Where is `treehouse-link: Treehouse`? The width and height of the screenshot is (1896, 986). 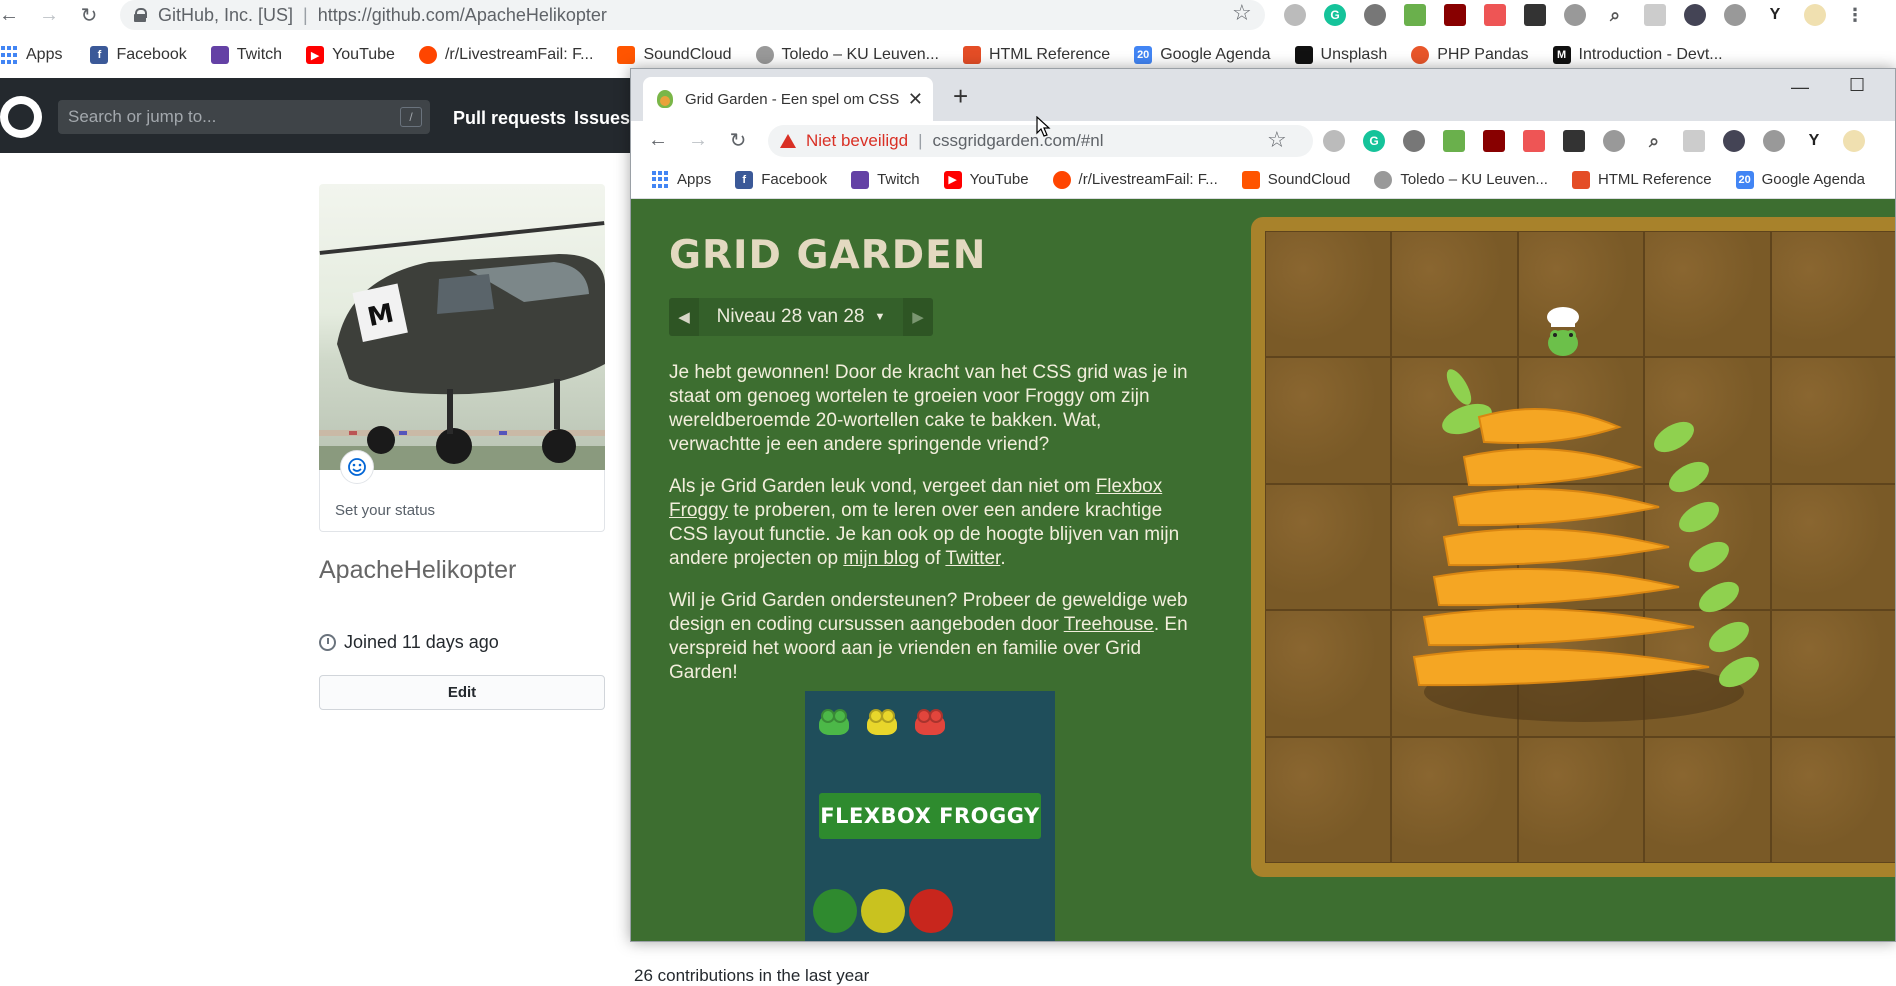
treehouse-link: Treehouse is located at coordinates (1109, 624).